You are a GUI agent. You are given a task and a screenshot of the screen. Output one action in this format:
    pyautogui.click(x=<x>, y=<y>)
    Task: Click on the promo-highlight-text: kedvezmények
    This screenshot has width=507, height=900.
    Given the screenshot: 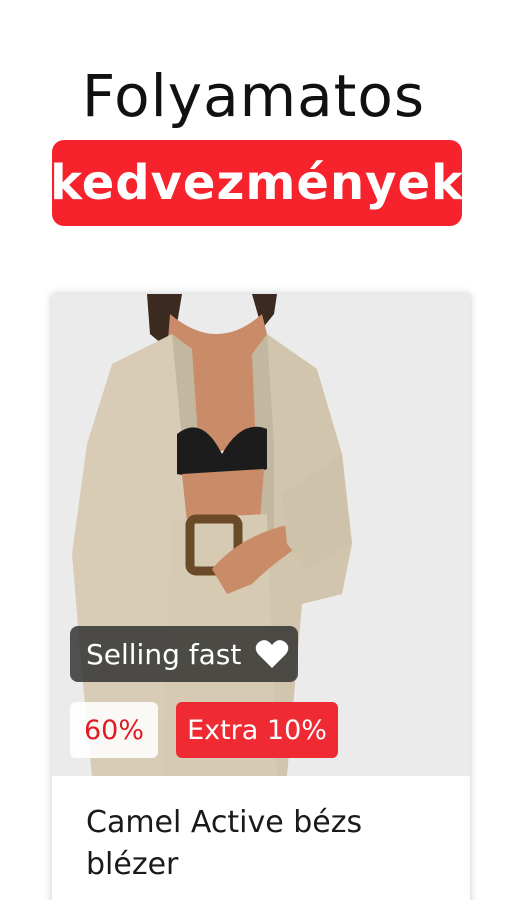 What is the action you would take?
    pyautogui.click(x=257, y=183)
    